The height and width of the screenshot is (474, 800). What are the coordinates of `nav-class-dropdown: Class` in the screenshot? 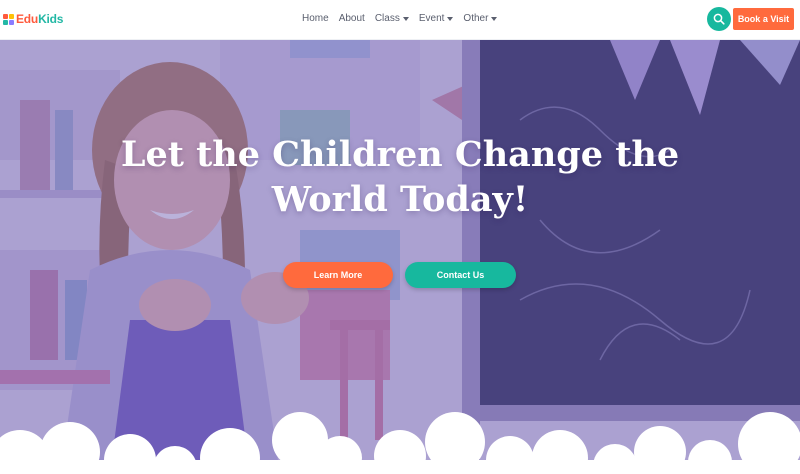 It's located at (392, 18).